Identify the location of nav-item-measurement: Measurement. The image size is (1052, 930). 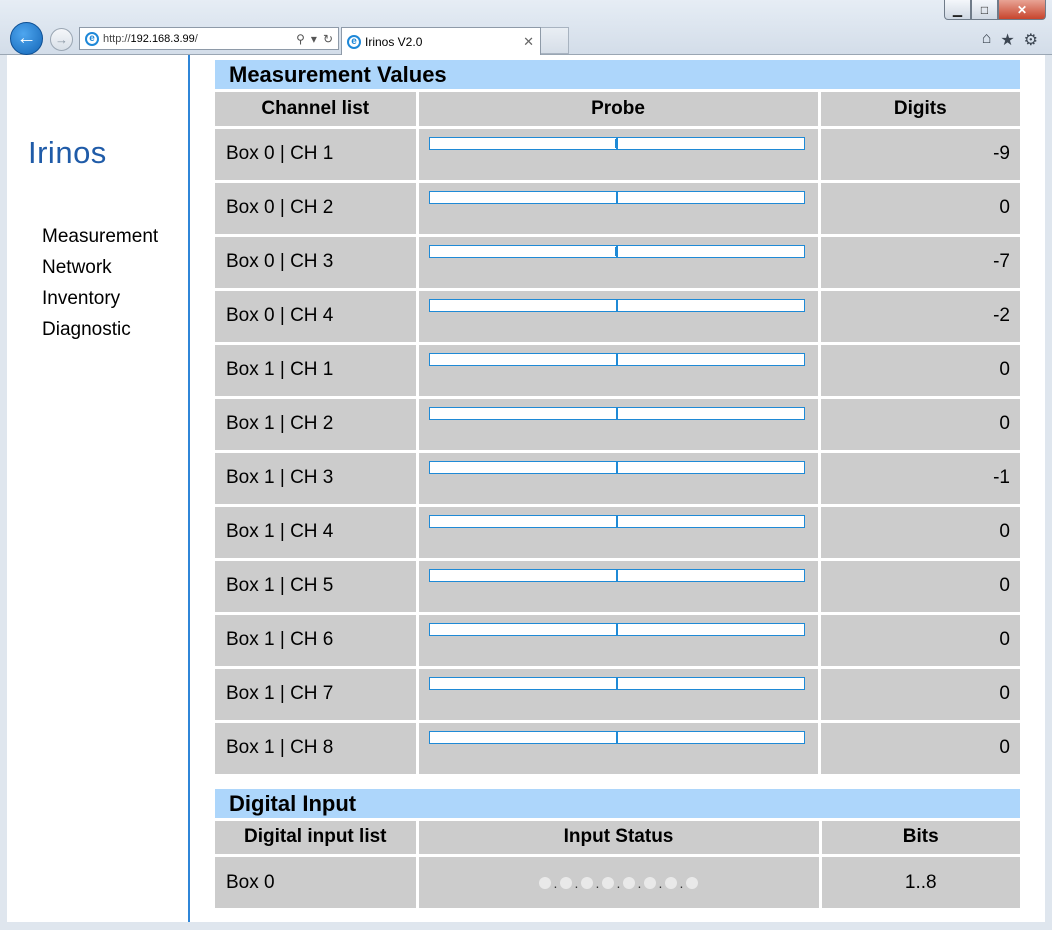
(100, 236).